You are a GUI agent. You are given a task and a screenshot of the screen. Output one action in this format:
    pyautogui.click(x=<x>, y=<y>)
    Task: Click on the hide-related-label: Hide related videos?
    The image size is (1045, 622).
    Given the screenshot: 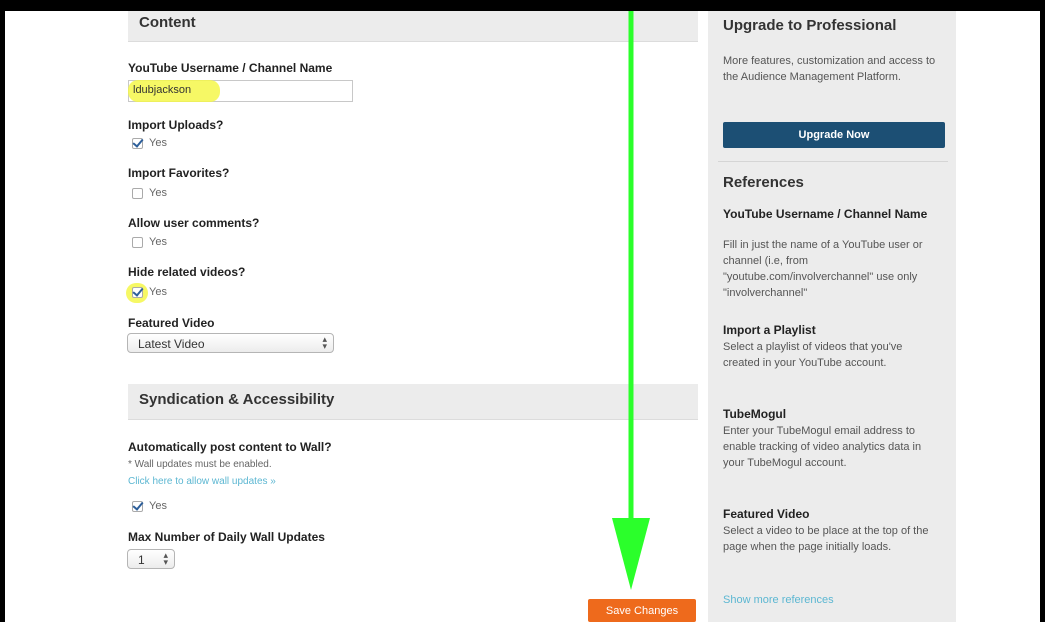 What is the action you would take?
    pyautogui.click(x=187, y=272)
    